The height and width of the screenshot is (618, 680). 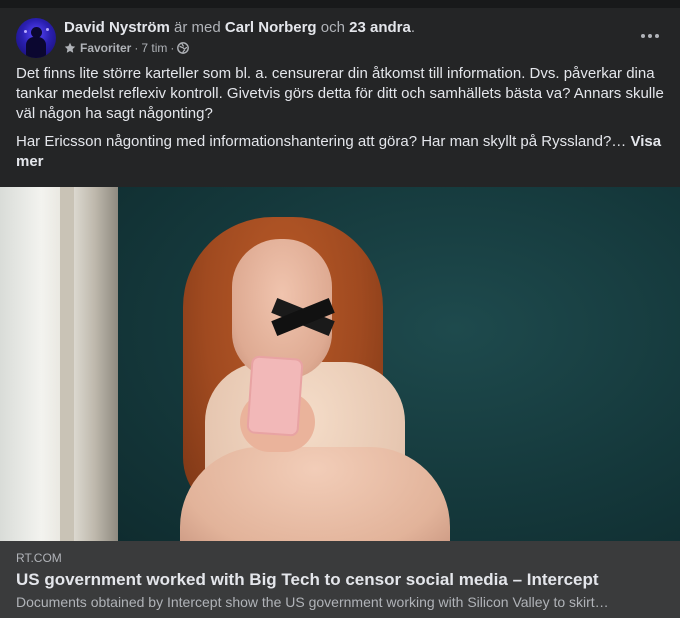 What do you see at coordinates (36, 47) in the screenshot?
I see `avatar-figure-body` at bounding box center [36, 47].